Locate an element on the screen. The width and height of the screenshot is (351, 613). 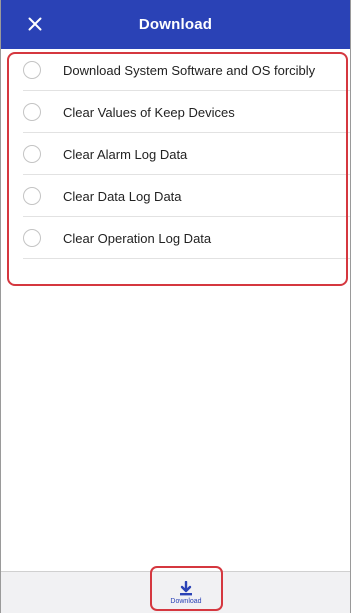
option-label: Clear Operation Log Data is located at coordinates (137, 238).